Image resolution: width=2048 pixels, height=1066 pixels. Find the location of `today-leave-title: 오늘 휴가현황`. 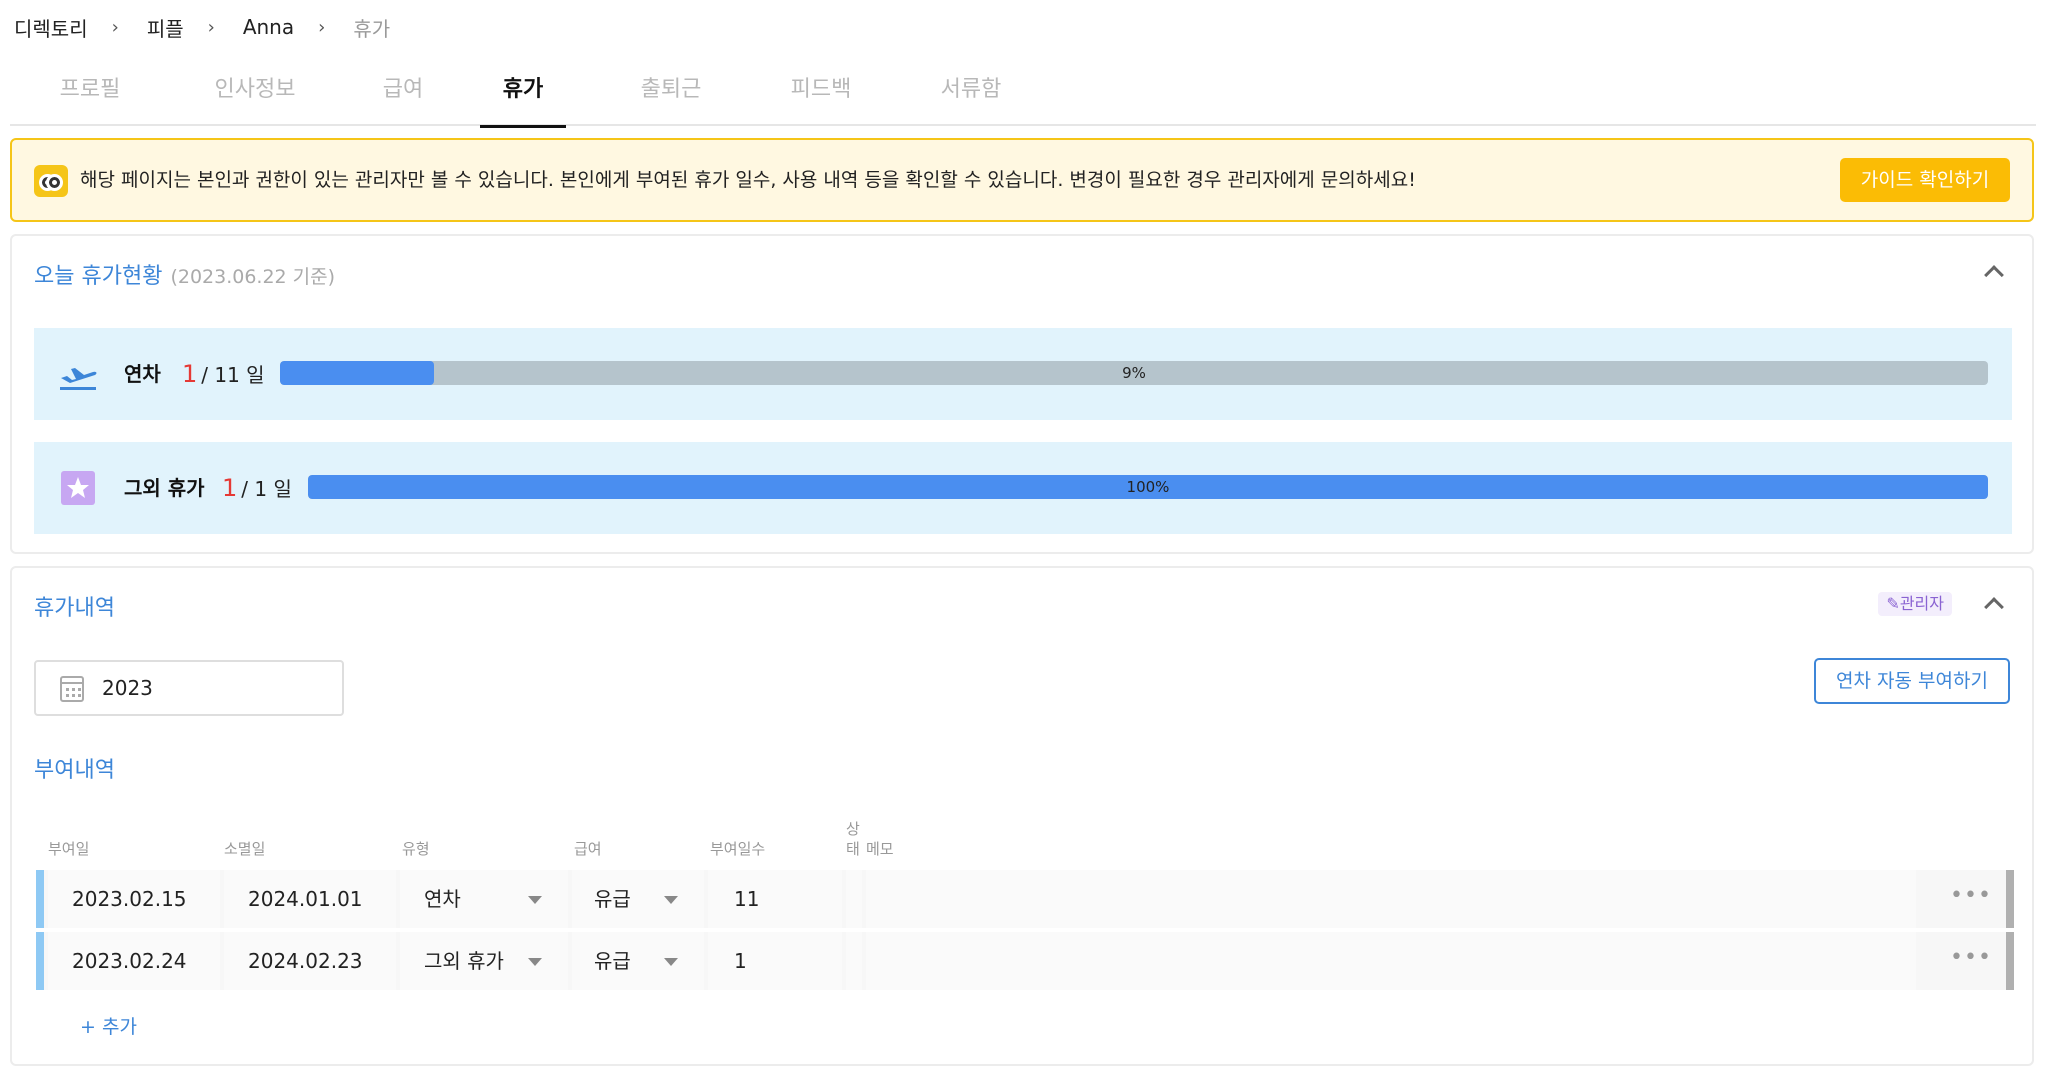

today-leave-title: 오늘 휴가현황 is located at coordinates (98, 276).